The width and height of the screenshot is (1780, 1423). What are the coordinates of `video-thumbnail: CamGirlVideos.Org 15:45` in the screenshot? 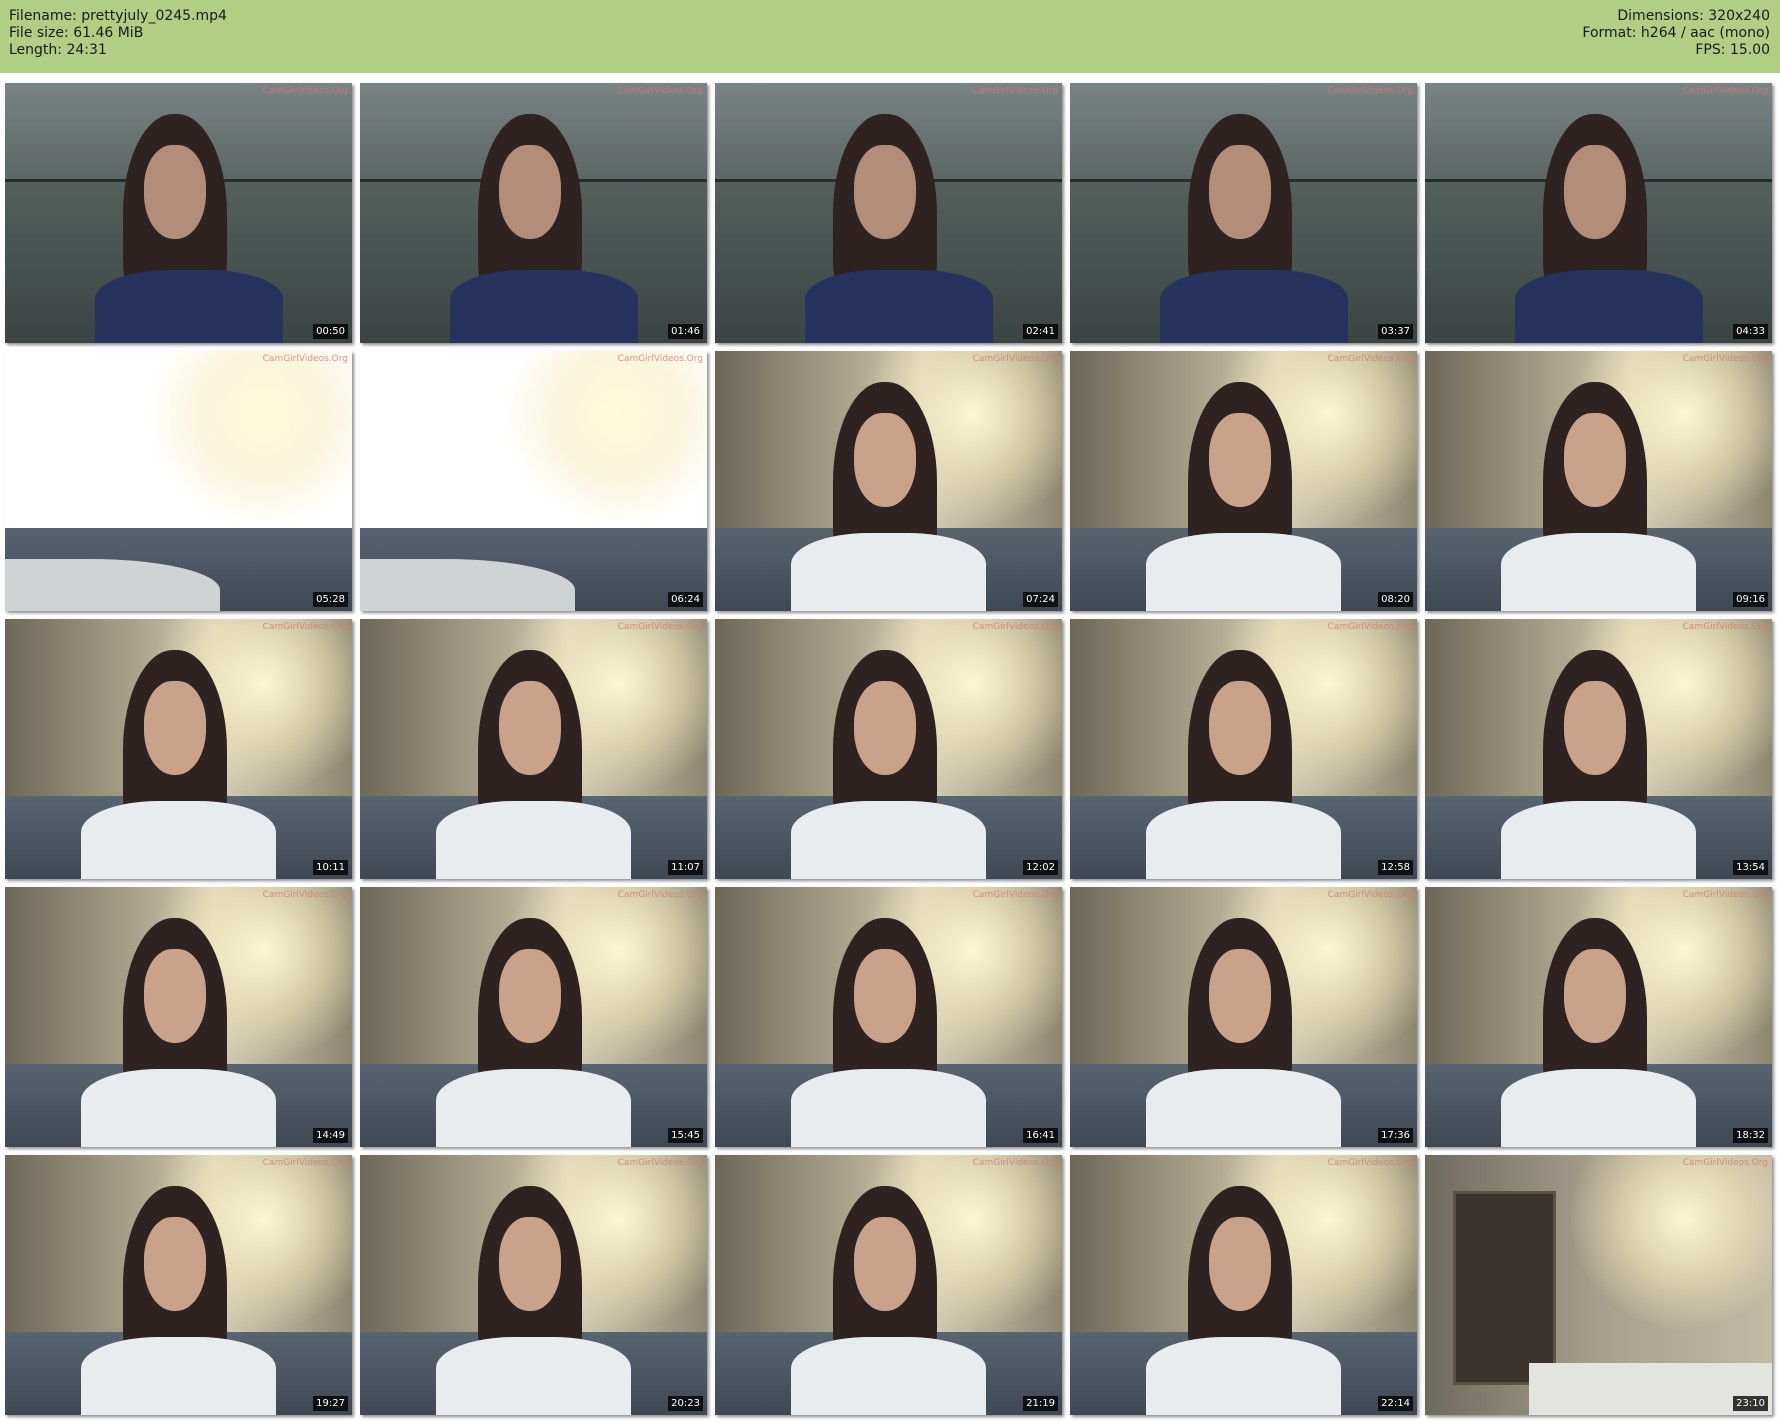 It's located at (533, 1017).